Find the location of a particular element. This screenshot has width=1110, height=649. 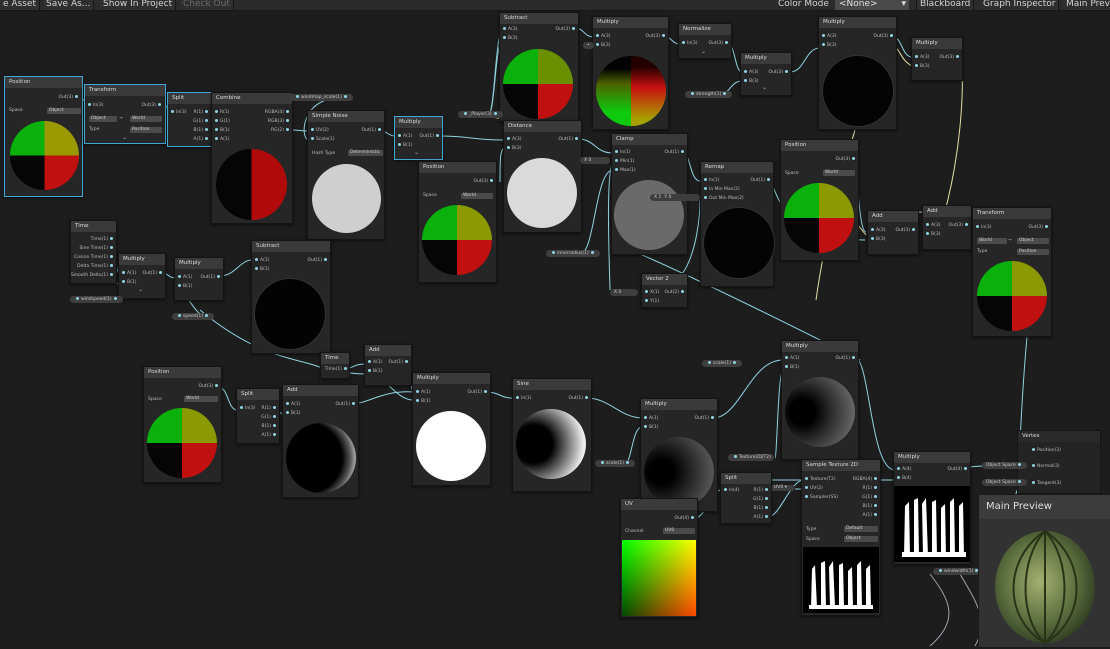

multiply-node: Multiply A(3) B(3) Out(3) ⌄ is located at coordinates (766, 74).